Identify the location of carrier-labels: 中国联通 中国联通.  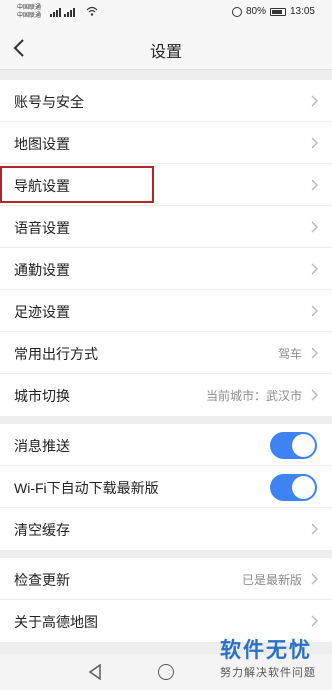
(29, 12).